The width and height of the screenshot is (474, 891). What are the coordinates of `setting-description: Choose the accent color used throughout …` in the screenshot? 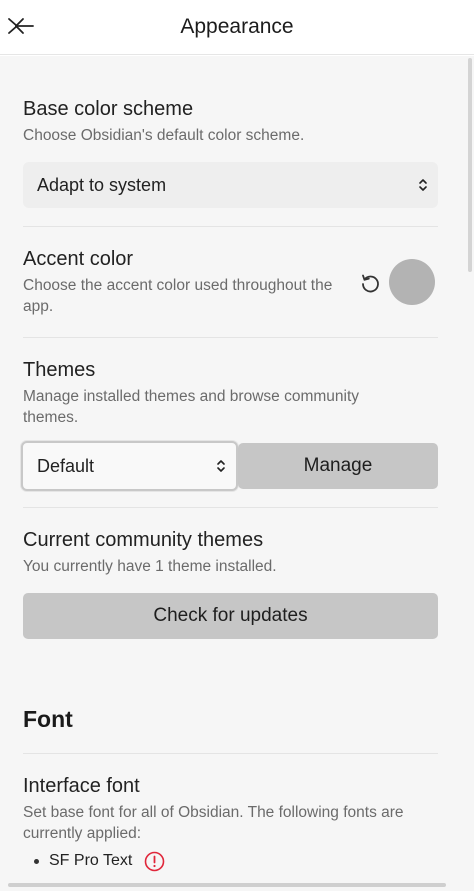 It's located at (178, 296).